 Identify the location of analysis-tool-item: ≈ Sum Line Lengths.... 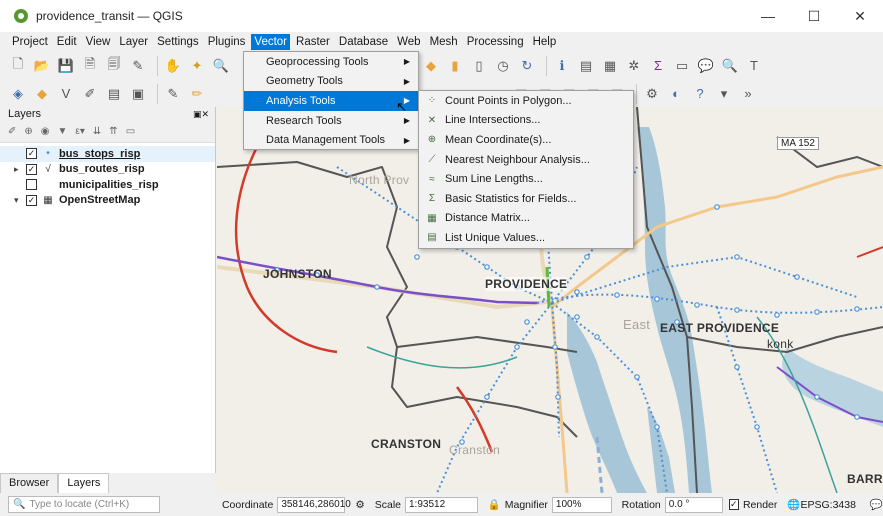
(526, 179).